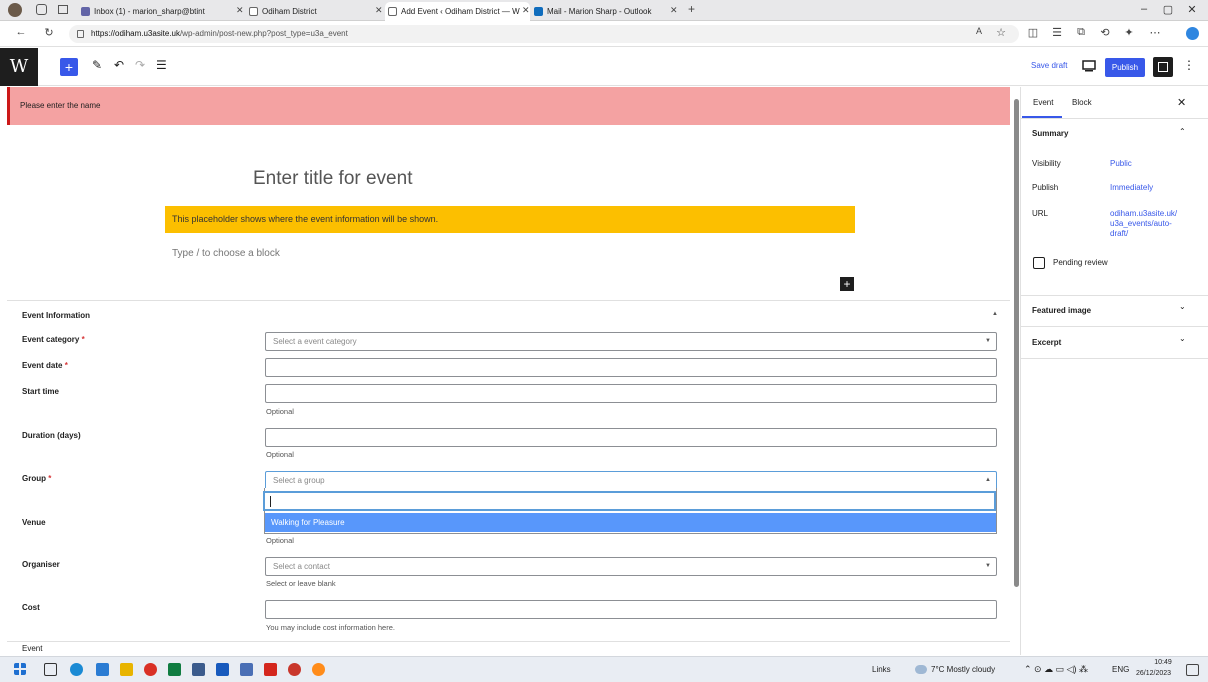  Describe the element at coordinates (631, 367) in the screenshot. I see `event-date-input` at that location.